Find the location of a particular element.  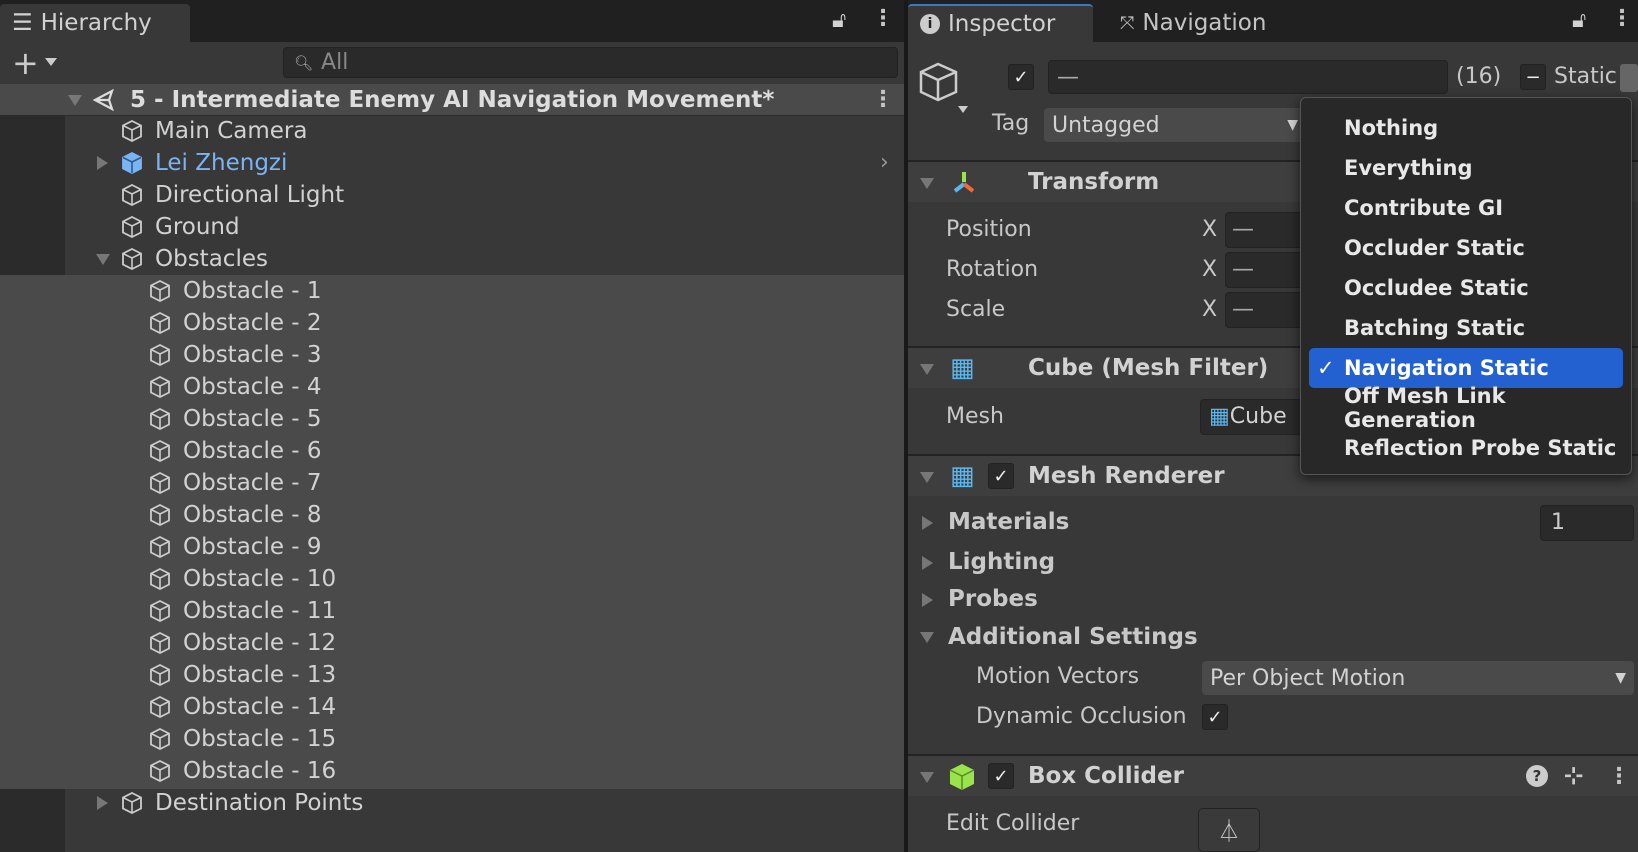

gameobject-cube-icon is located at coordinates (944, 88).